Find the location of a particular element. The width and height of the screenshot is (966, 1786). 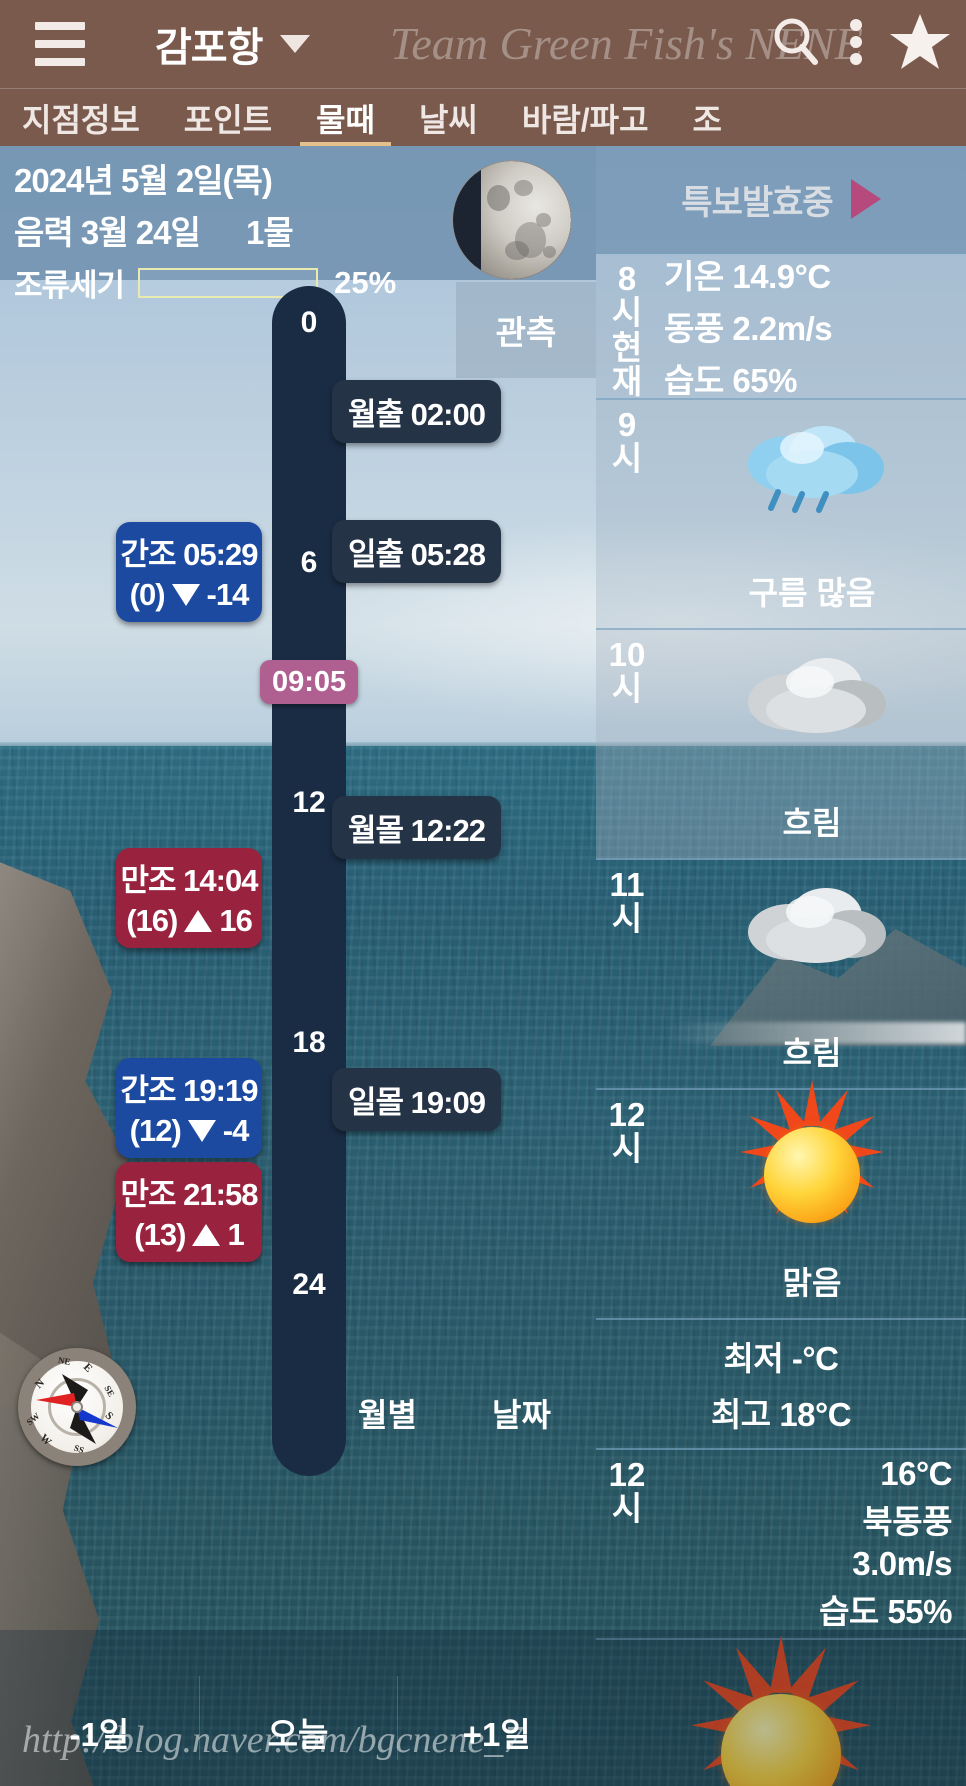

tide-index: (12) is located at coordinates (155, 1130).